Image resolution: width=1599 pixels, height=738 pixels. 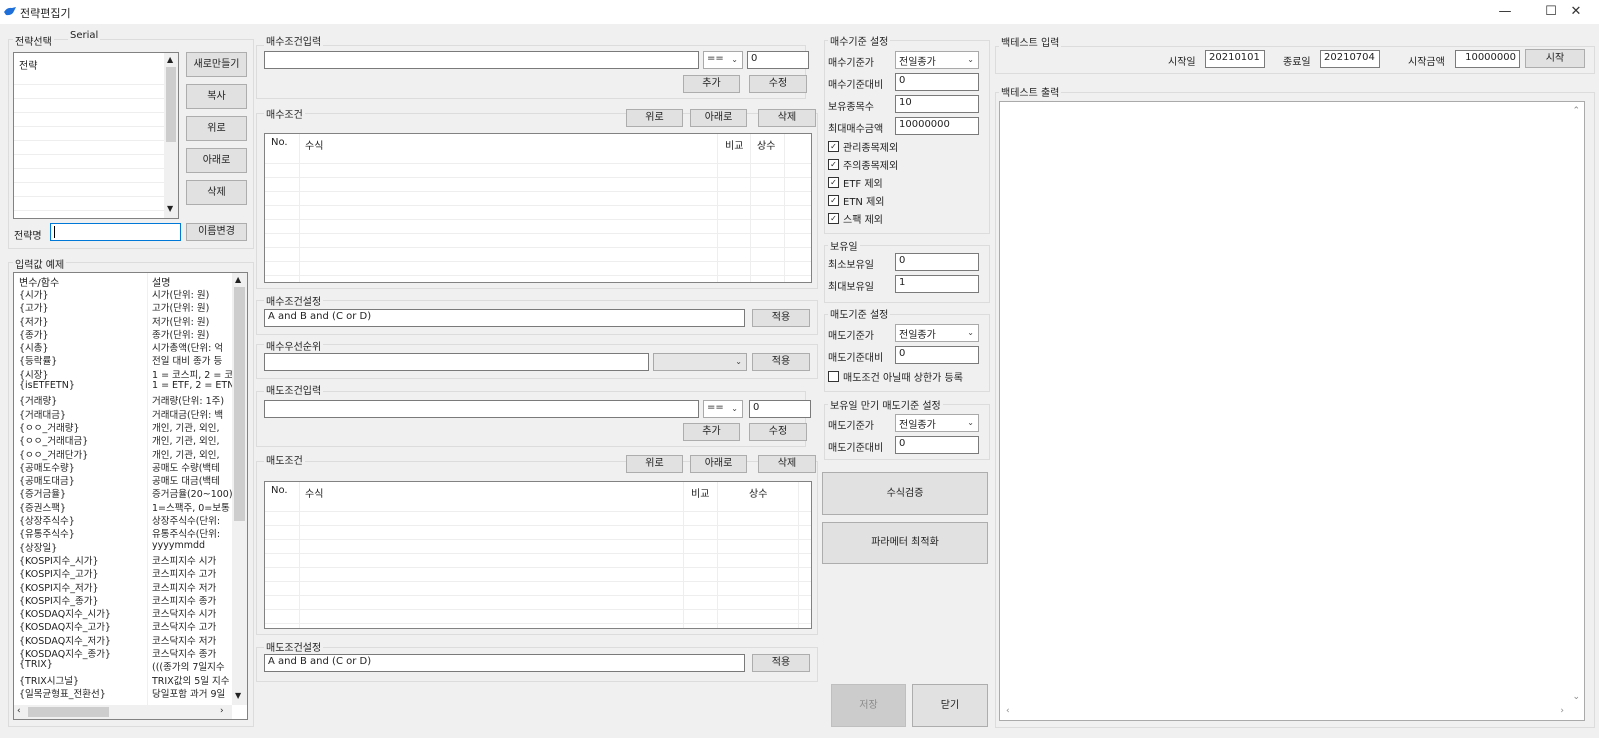 What do you see at coordinates (937, 445) in the screenshot?
I see `expiry-ratio-input: 0` at bounding box center [937, 445].